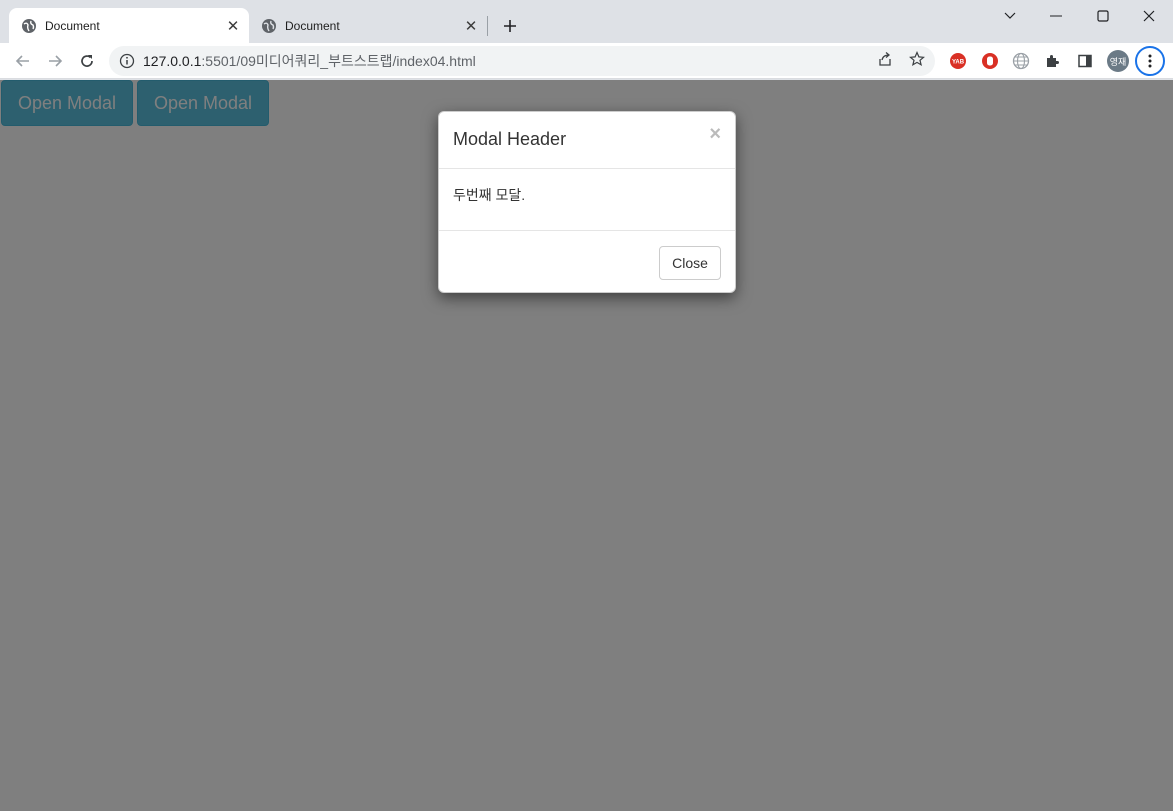  Describe the element at coordinates (129, 25) in the screenshot. I see `tab-document-active: Document ✕` at that location.